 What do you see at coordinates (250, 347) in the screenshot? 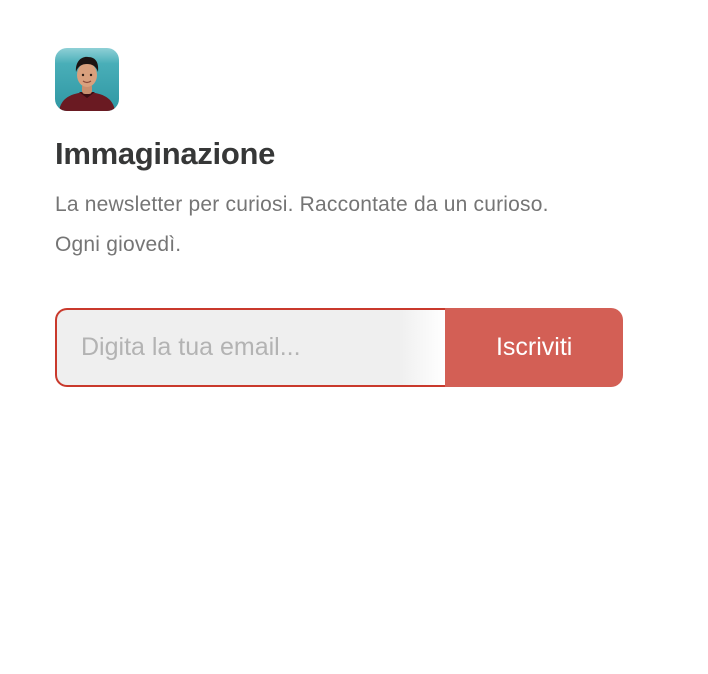
I see `email-input` at bounding box center [250, 347].